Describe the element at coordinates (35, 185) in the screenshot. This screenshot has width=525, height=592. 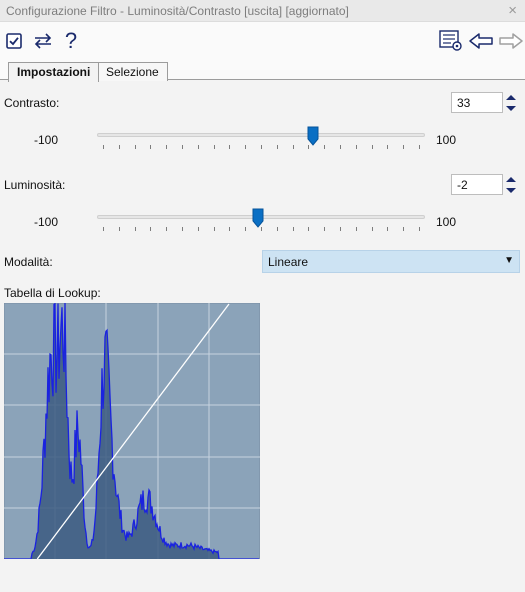
I see `luminosita-label: Luminosità:` at that location.